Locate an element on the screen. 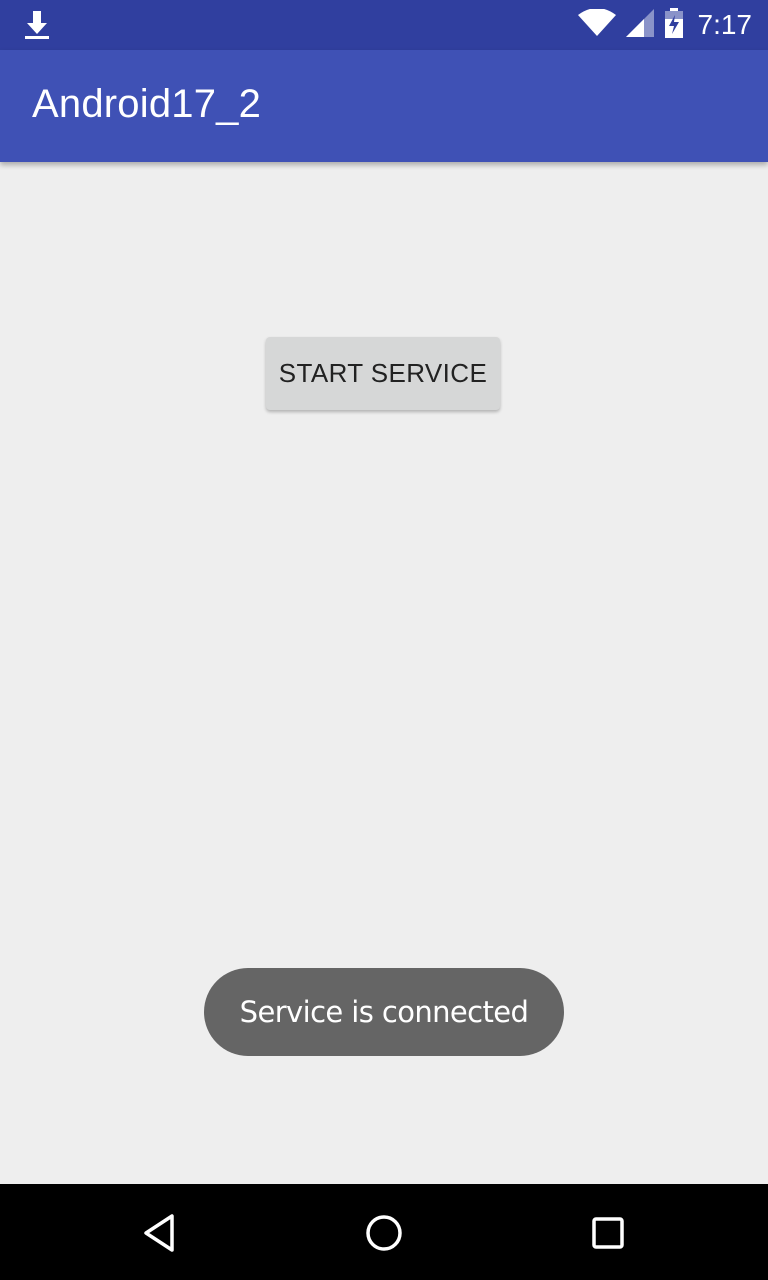  app-title: Android17_2 is located at coordinates (147, 104).